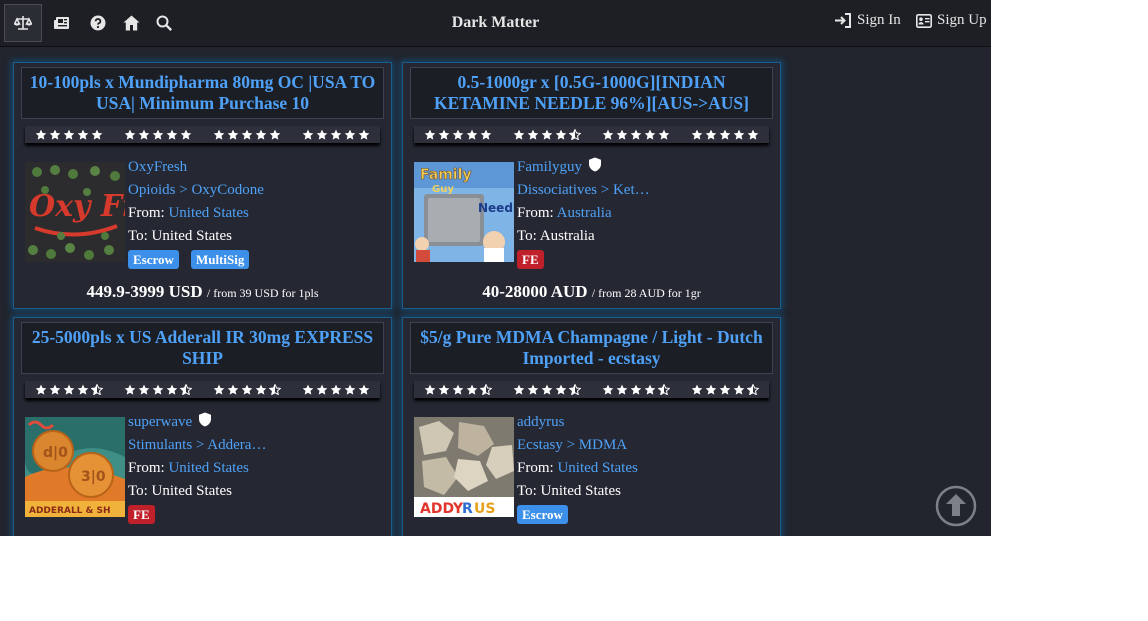 Image resolution: width=1148 pixels, height=621 pixels. Describe the element at coordinates (160, 422) in the screenshot. I see `vendor-link: superwave` at that location.